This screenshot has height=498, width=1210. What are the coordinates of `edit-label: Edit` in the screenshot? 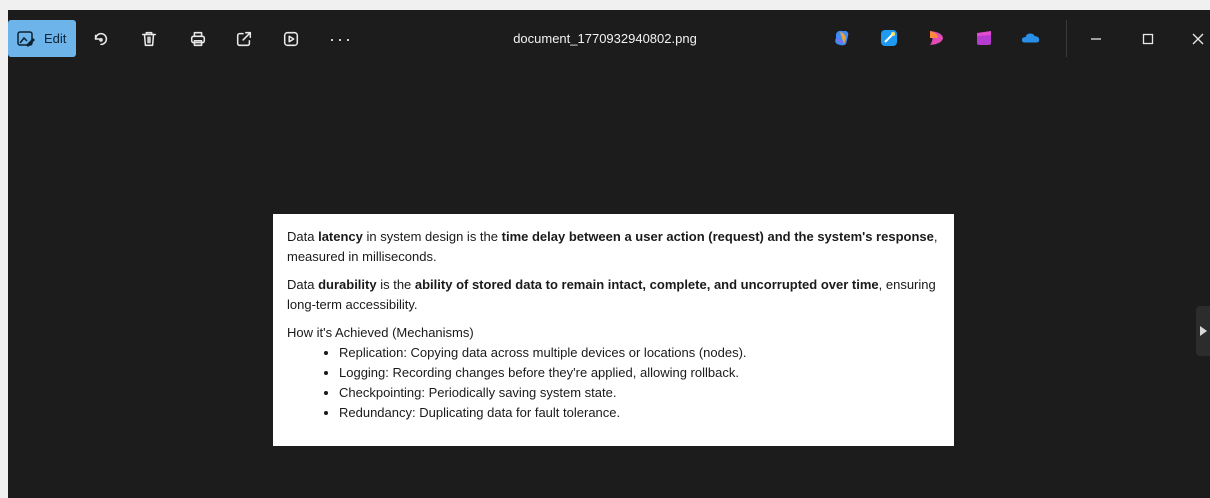 It's located at (55, 38).